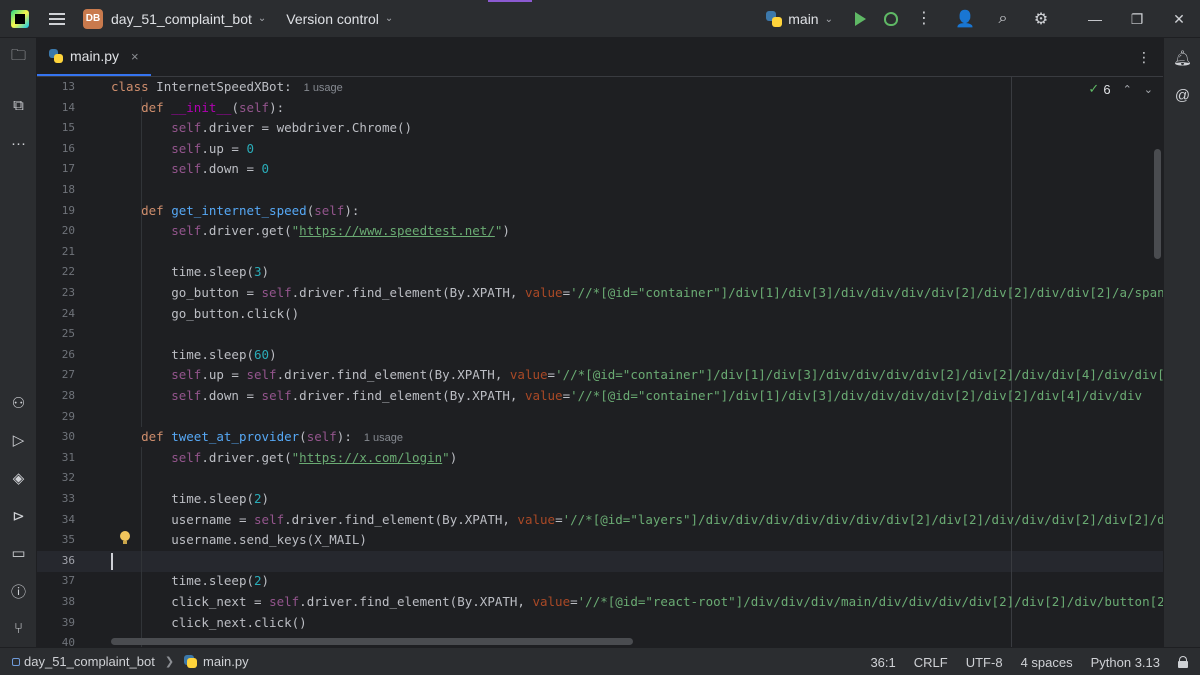 The width and height of the screenshot is (1200, 675). I want to click on breadcrumb-file: main.py, so click(226, 661).